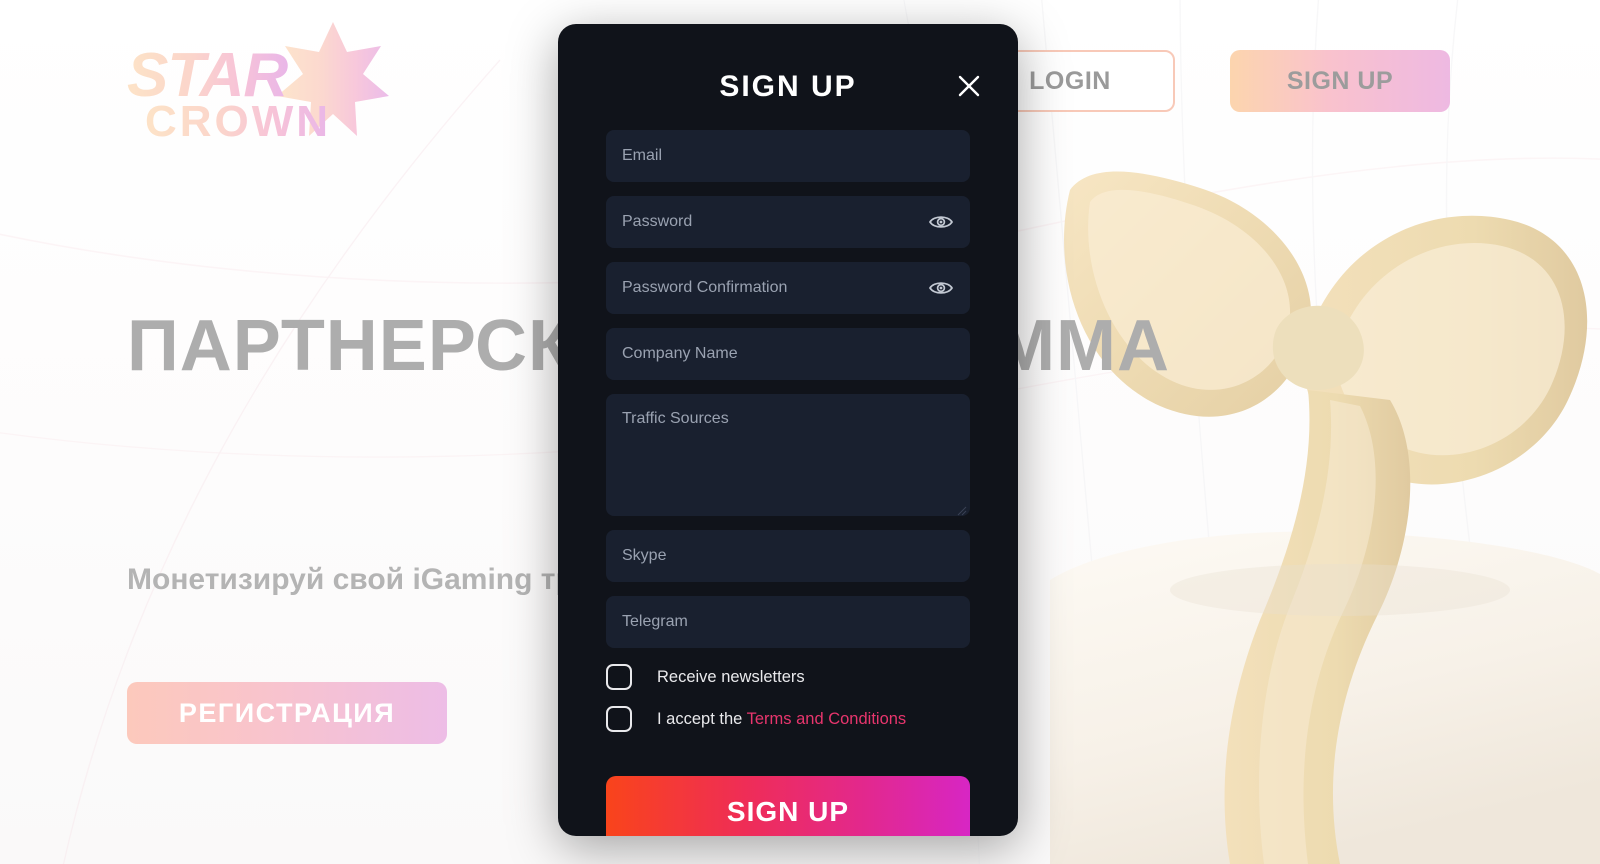  I want to click on header-signup-label: SIGN UP, so click(1340, 80).